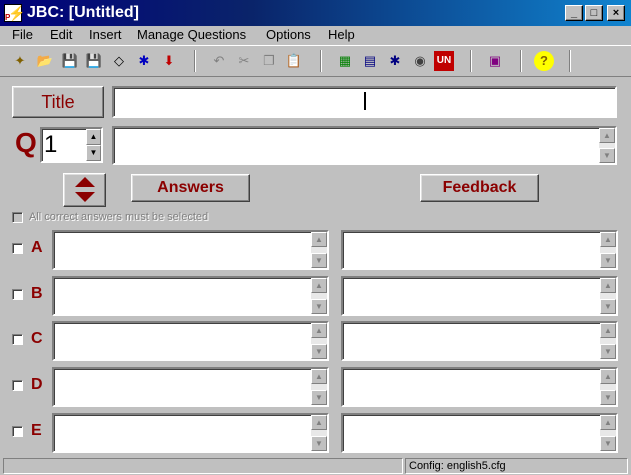 The height and width of the screenshot is (475, 631). What do you see at coordinates (37, 293) in the screenshot?
I see `answer-letter-label: B` at bounding box center [37, 293].